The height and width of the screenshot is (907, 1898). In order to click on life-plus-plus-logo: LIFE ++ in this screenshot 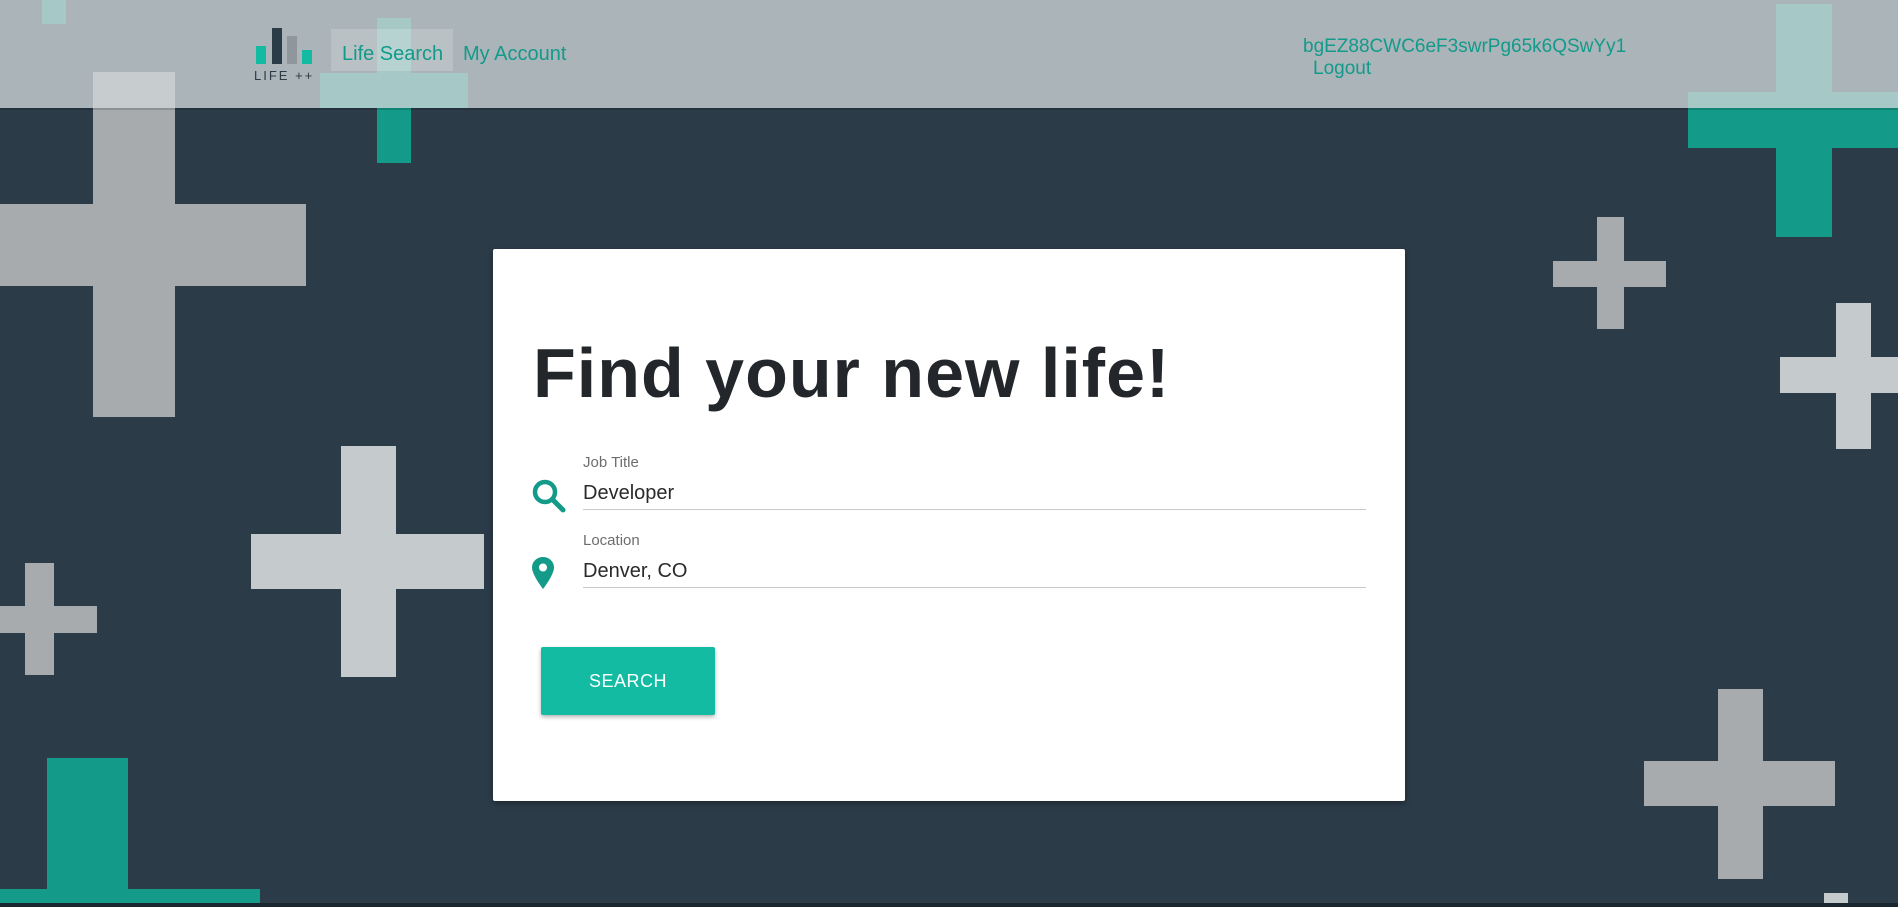, I will do `click(286, 54)`.